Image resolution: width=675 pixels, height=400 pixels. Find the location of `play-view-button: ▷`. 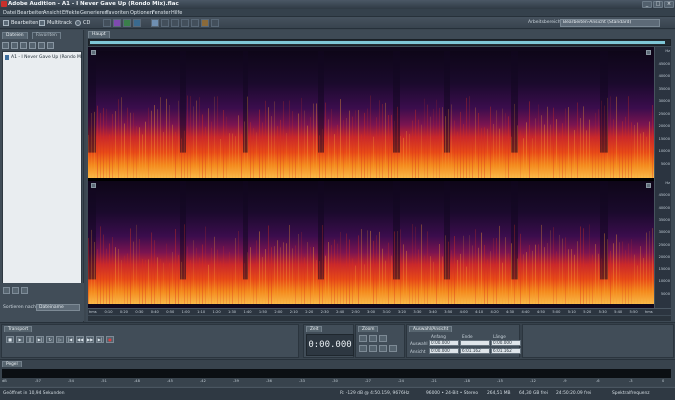

play-view-button: ▷ is located at coordinates (60, 339).